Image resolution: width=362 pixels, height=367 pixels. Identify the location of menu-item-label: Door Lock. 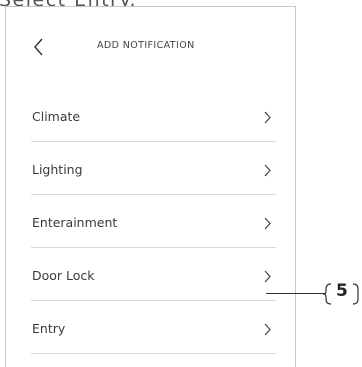
(63, 275).